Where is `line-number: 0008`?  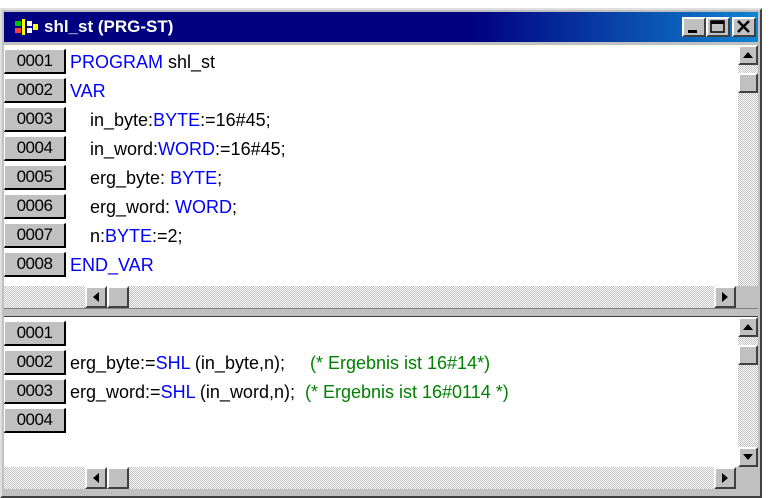
line-number: 0008 is located at coordinates (35, 264).